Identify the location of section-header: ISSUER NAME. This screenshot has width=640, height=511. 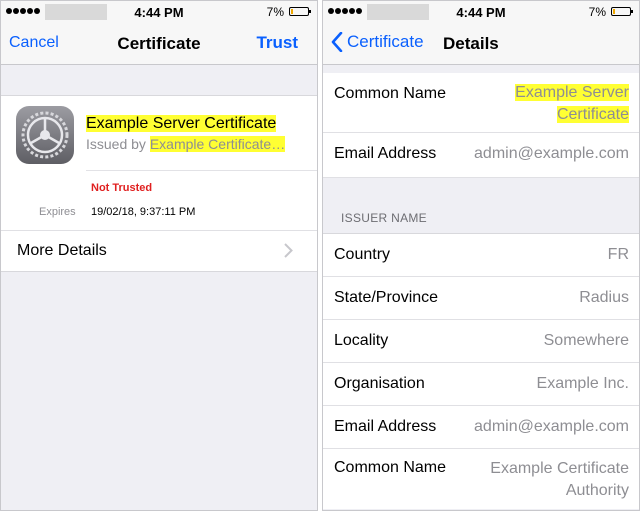
(384, 218).